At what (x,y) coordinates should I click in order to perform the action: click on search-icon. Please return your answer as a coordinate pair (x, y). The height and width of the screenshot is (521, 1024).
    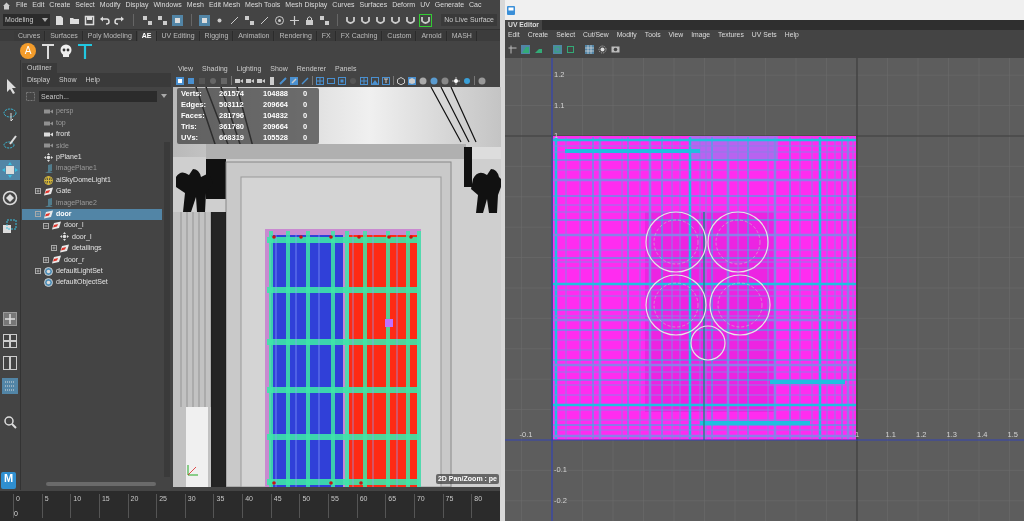
    Looking at the image, I should click on (10, 422).